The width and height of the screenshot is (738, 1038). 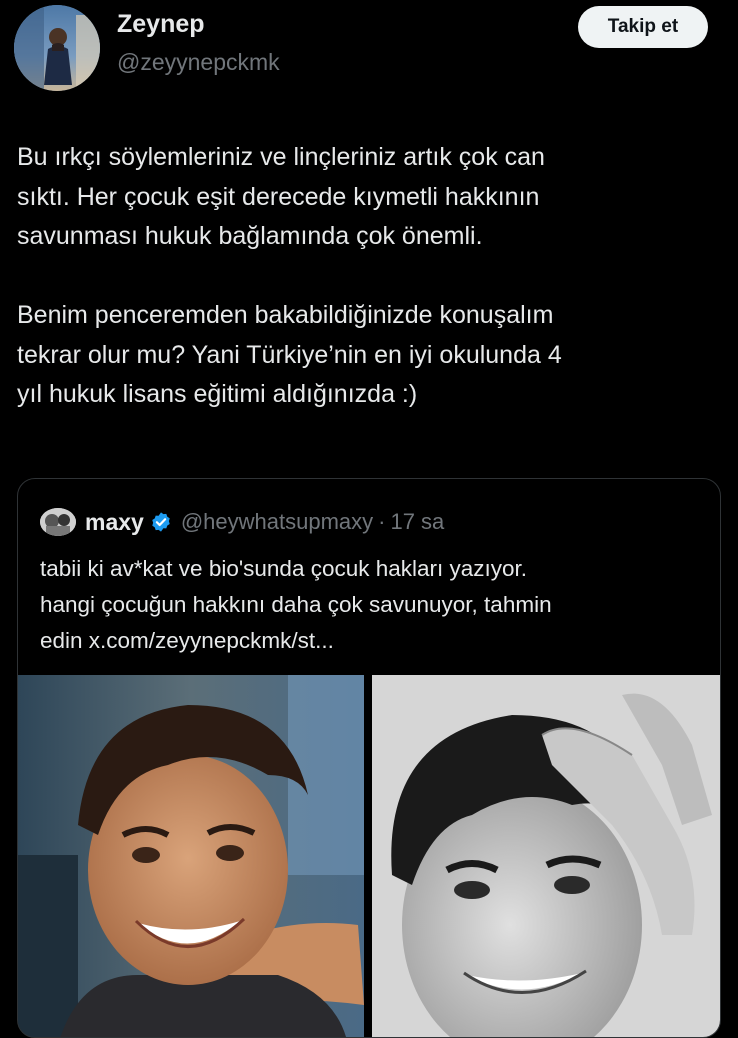 I want to click on author-handle: @zeyynepckmk, so click(x=198, y=62).